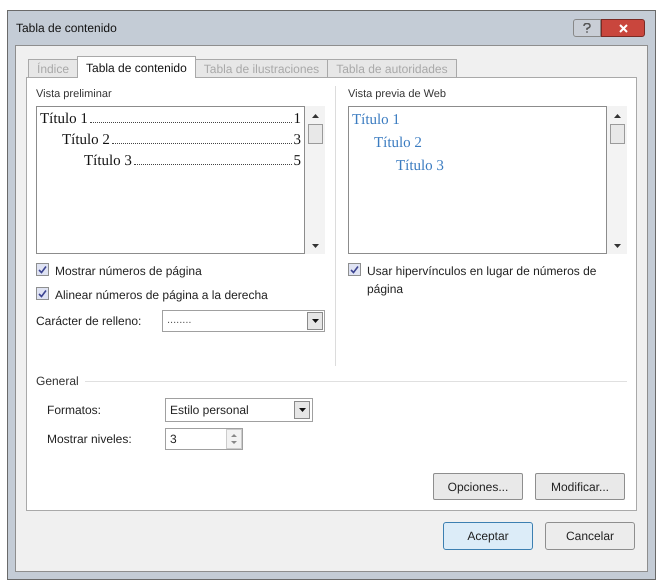  Describe the element at coordinates (86, 140) in the screenshot. I see `heading-entry: Título 2` at that location.